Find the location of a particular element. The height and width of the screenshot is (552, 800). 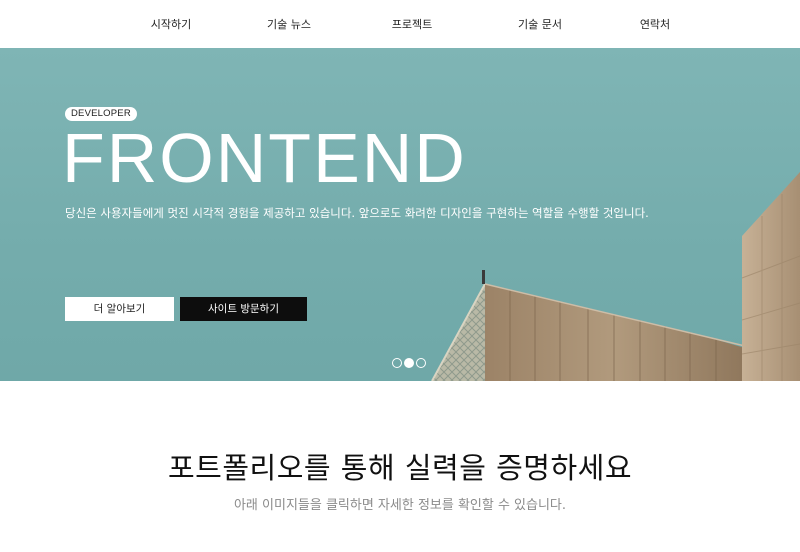

portfolio-title: 포트폴리오를 통해 실력을 증명하세요 is located at coordinates (400, 468).